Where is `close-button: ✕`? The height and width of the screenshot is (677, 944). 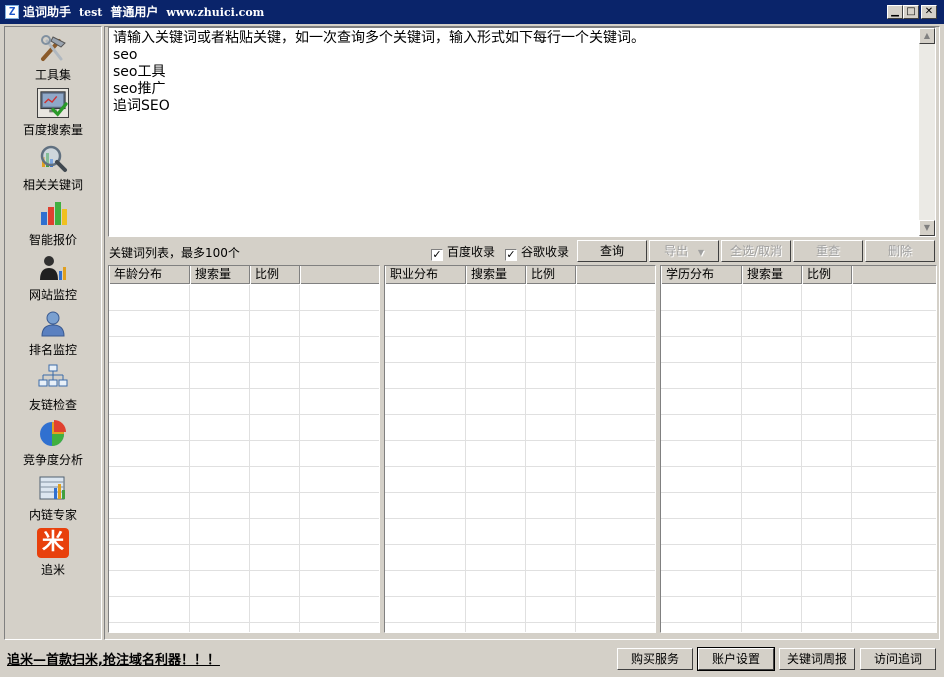 close-button: ✕ is located at coordinates (929, 12).